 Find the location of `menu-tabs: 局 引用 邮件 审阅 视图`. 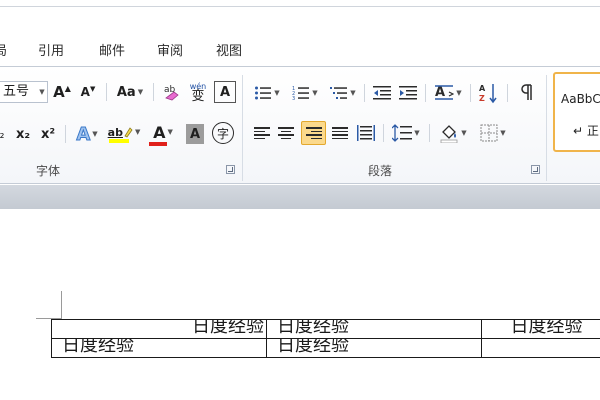

menu-tabs: 局 引用 邮件 审阅 视图 is located at coordinates (300, 50).